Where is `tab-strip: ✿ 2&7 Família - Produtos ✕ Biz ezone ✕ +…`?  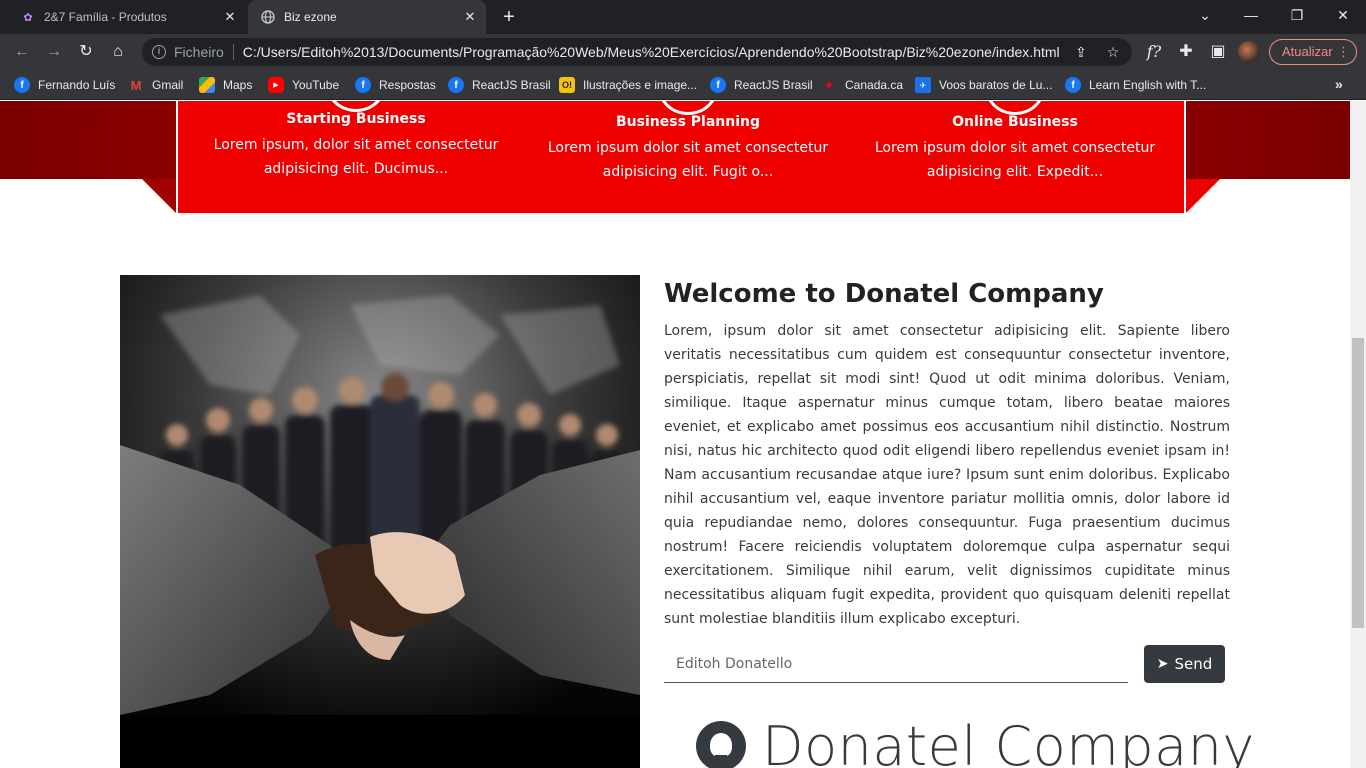 tab-strip: ✿ 2&7 Família - Produtos ✕ Biz ezone ✕ +… is located at coordinates (683, 17).